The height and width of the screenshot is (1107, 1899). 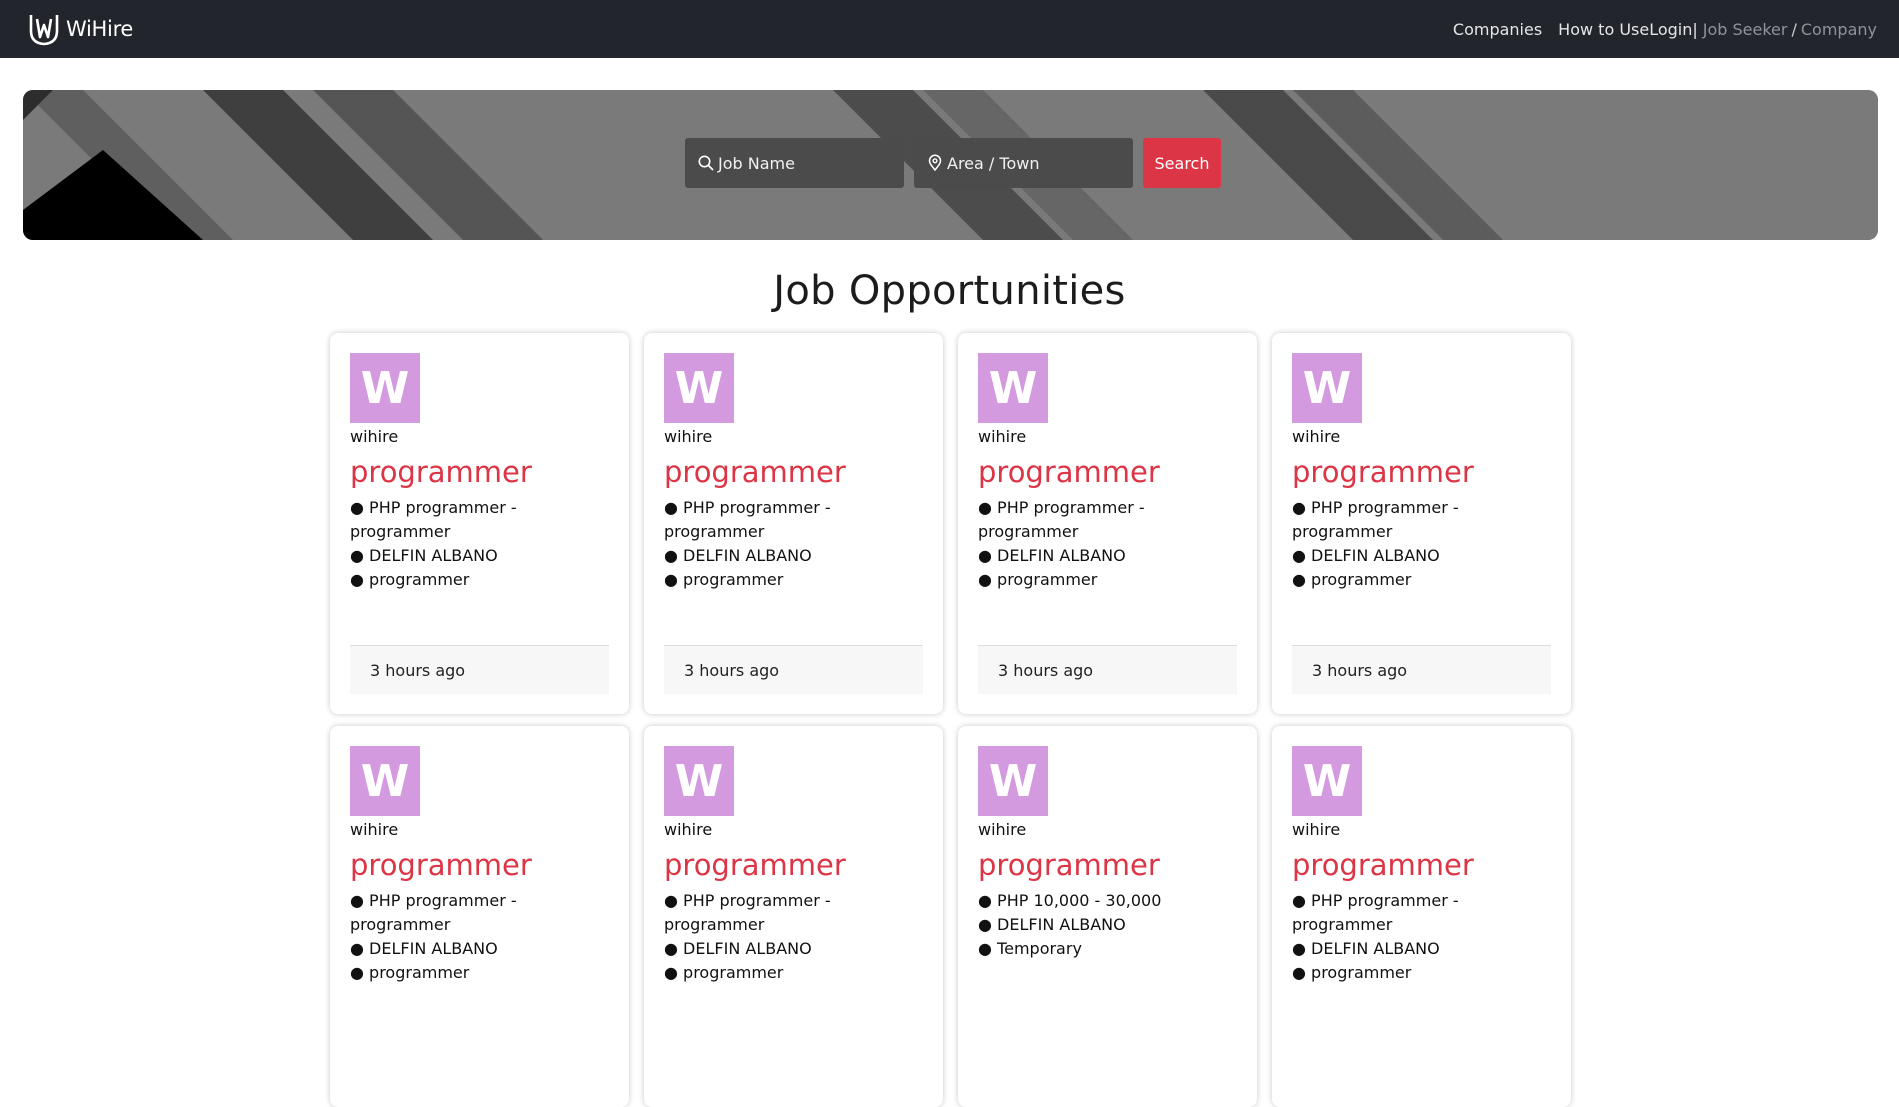 I want to click on search-icon, so click(x=706, y=163).